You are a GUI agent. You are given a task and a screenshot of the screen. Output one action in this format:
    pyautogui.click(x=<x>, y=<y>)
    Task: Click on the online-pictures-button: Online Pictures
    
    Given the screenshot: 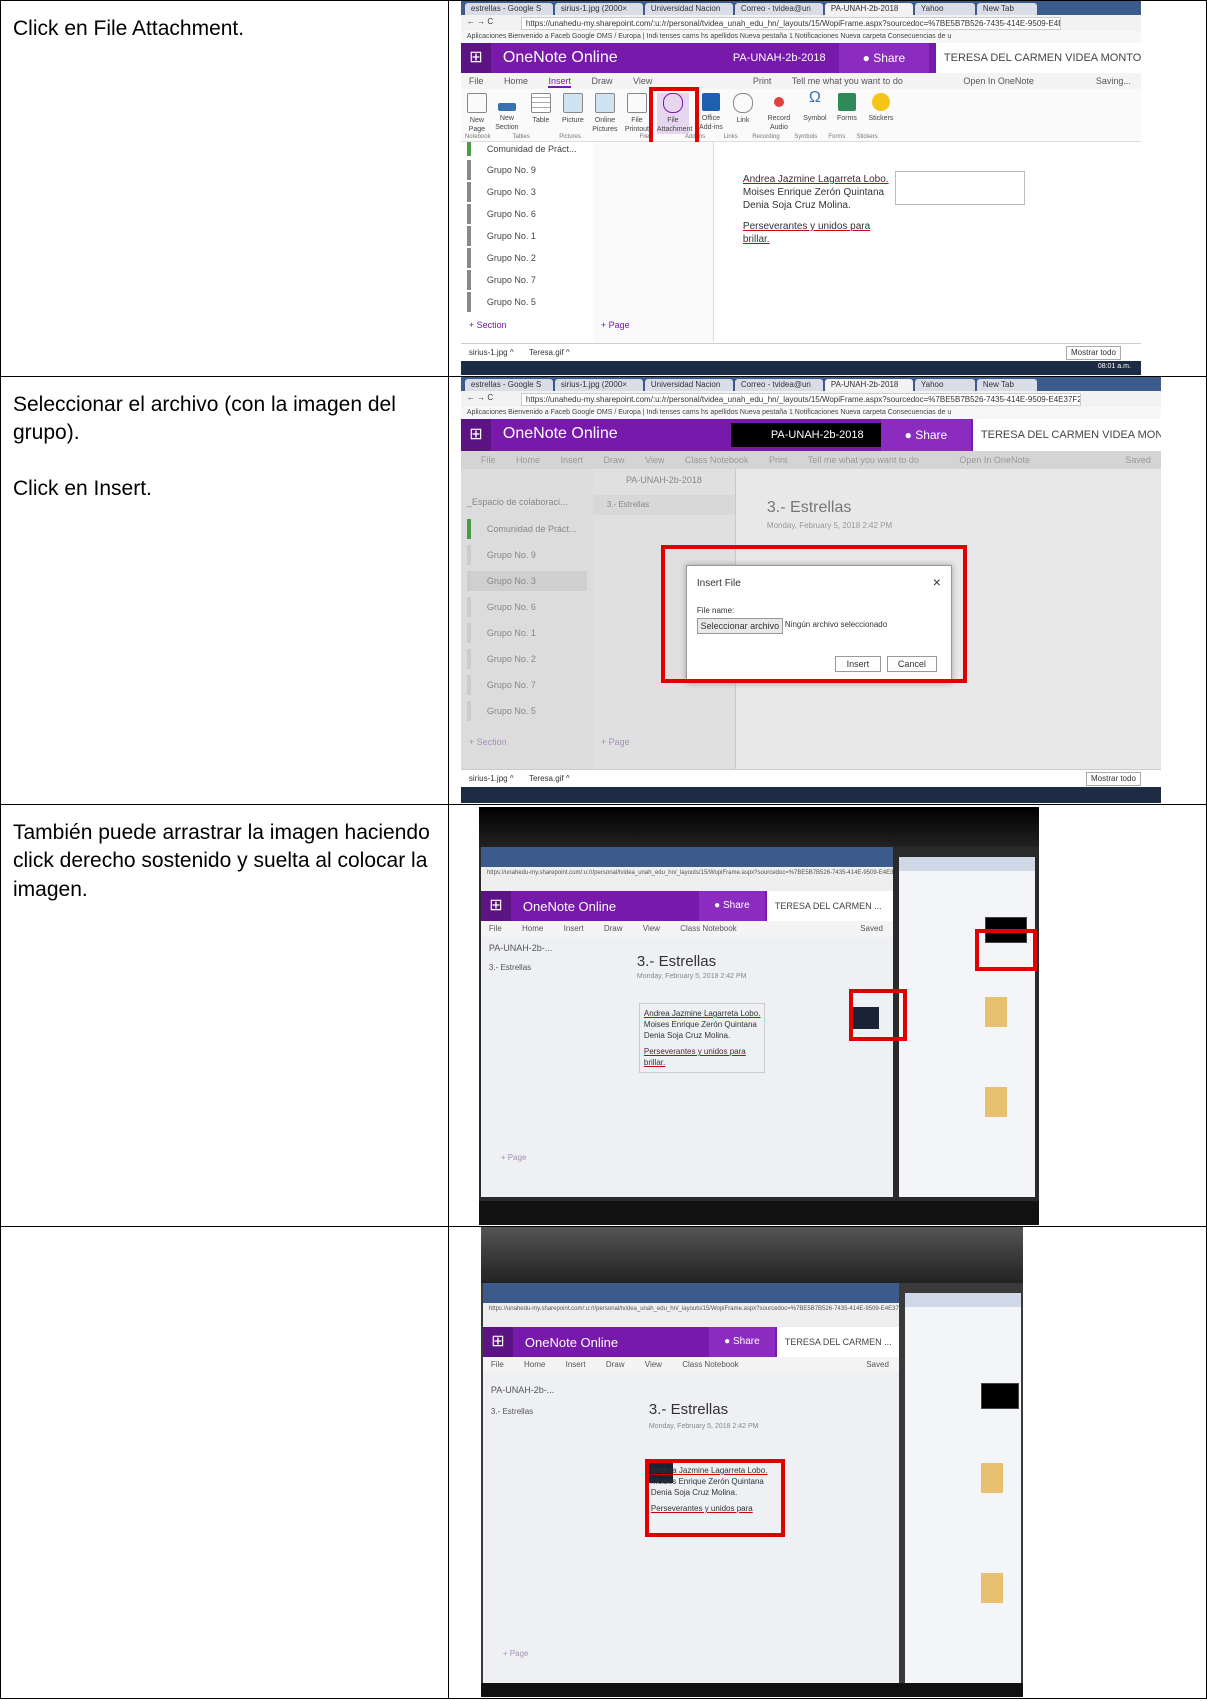 What is the action you would take?
    pyautogui.click(x=605, y=113)
    